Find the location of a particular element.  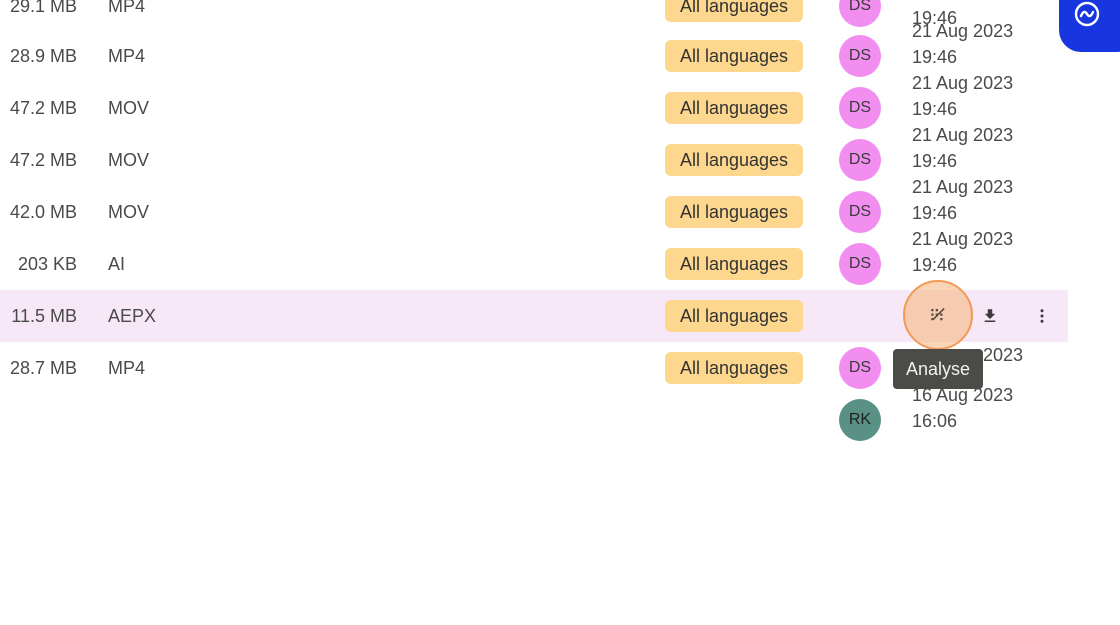

assistant-icon is located at coordinates (1087, 14).